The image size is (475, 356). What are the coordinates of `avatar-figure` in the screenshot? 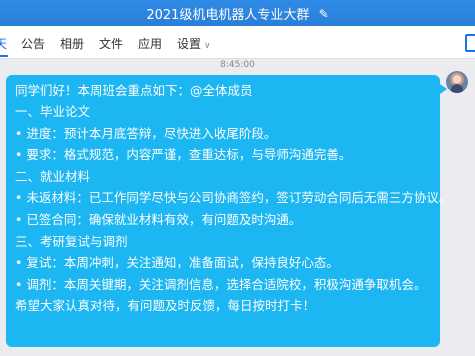 It's located at (457, 88).